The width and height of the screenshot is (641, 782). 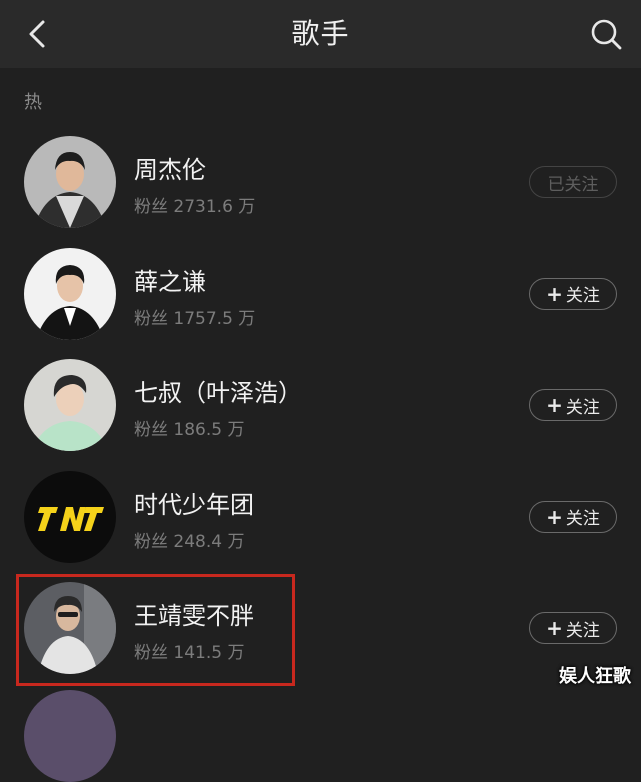 I want to click on fan-count: 粉丝 186.5 万, so click(x=189, y=430).